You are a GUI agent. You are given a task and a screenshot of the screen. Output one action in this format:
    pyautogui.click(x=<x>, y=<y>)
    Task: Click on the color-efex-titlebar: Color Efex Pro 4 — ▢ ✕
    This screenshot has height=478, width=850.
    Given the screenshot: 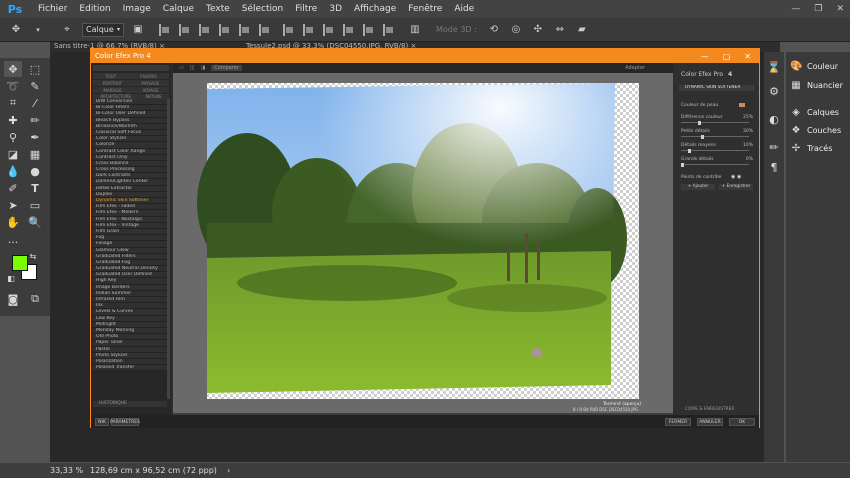 What is the action you would take?
    pyautogui.click(x=425, y=56)
    